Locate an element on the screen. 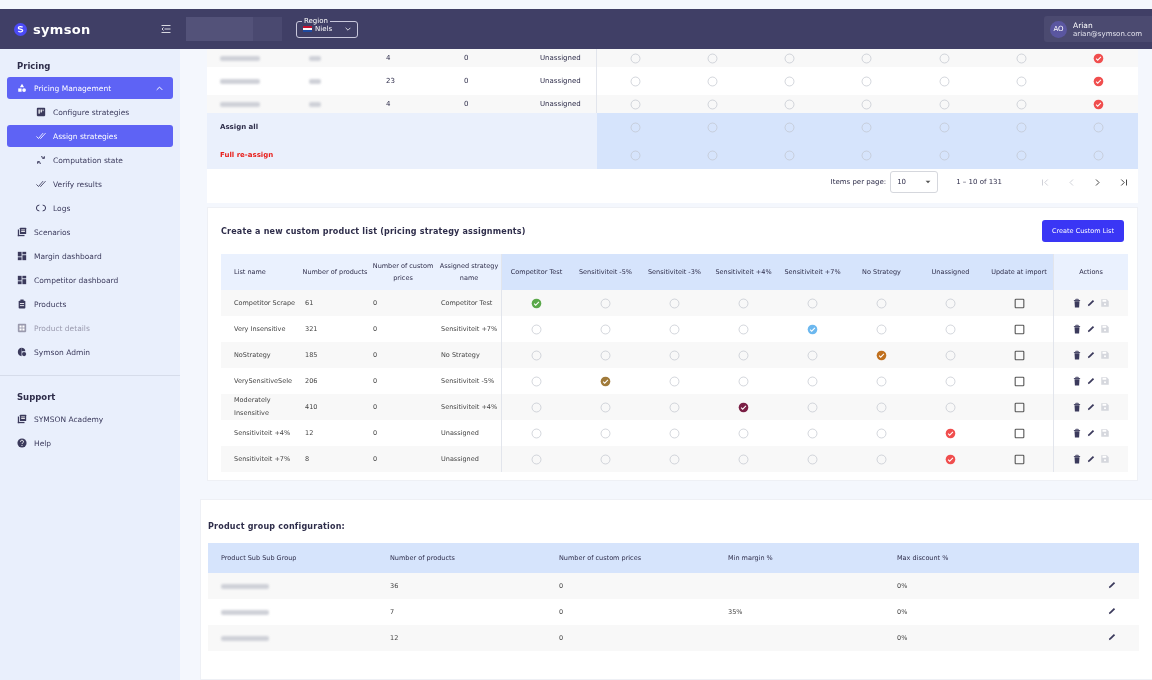 This screenshot has height=680, width=1152. first-page-icon is located at coordinates (1045, 182).